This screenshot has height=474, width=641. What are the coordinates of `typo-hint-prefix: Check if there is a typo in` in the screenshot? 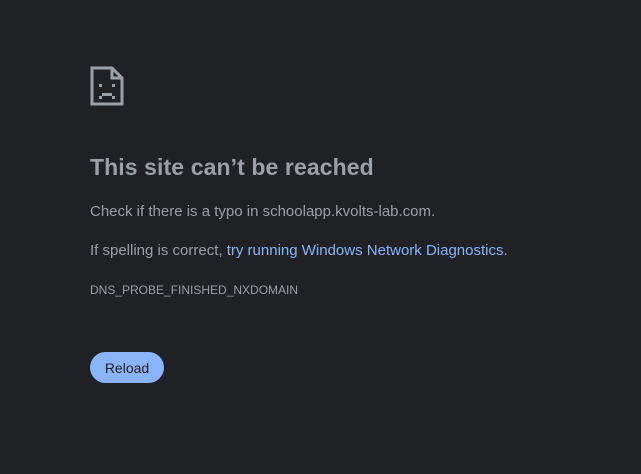 It's located at (176, 211).